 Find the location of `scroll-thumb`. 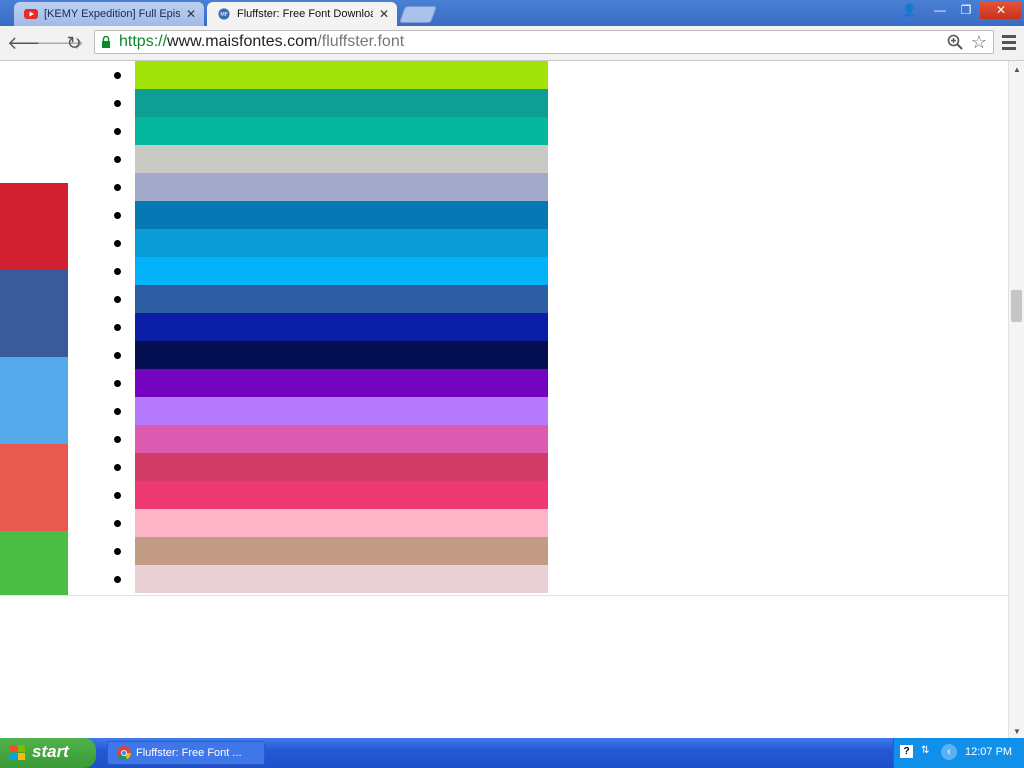

scroll-thumb is located at coordinates (1016, 306).